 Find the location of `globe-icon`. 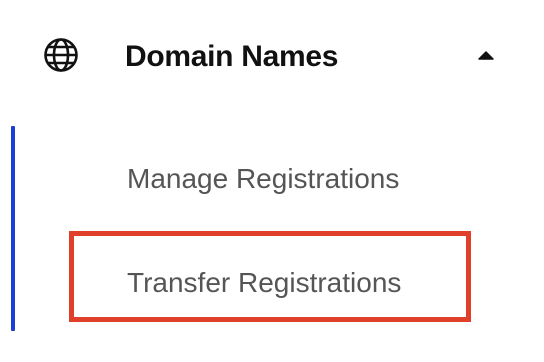

globe-icon is located at coordinates (61, 55).